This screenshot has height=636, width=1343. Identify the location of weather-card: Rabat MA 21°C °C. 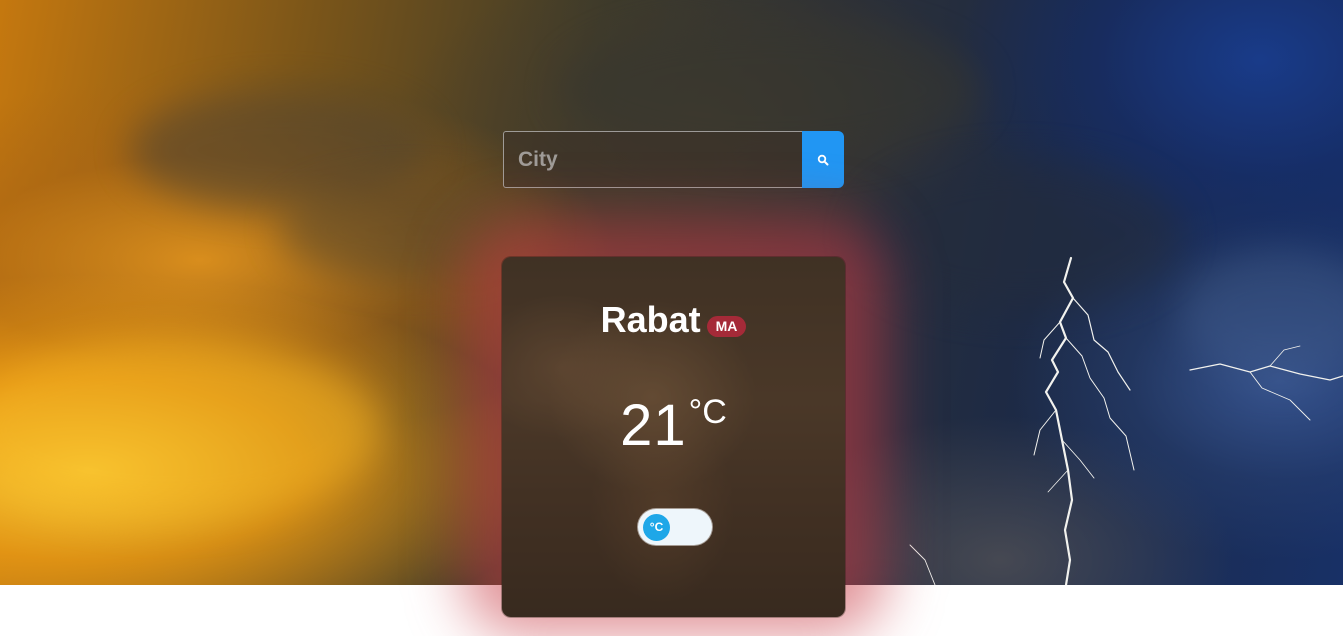
(673, 437).